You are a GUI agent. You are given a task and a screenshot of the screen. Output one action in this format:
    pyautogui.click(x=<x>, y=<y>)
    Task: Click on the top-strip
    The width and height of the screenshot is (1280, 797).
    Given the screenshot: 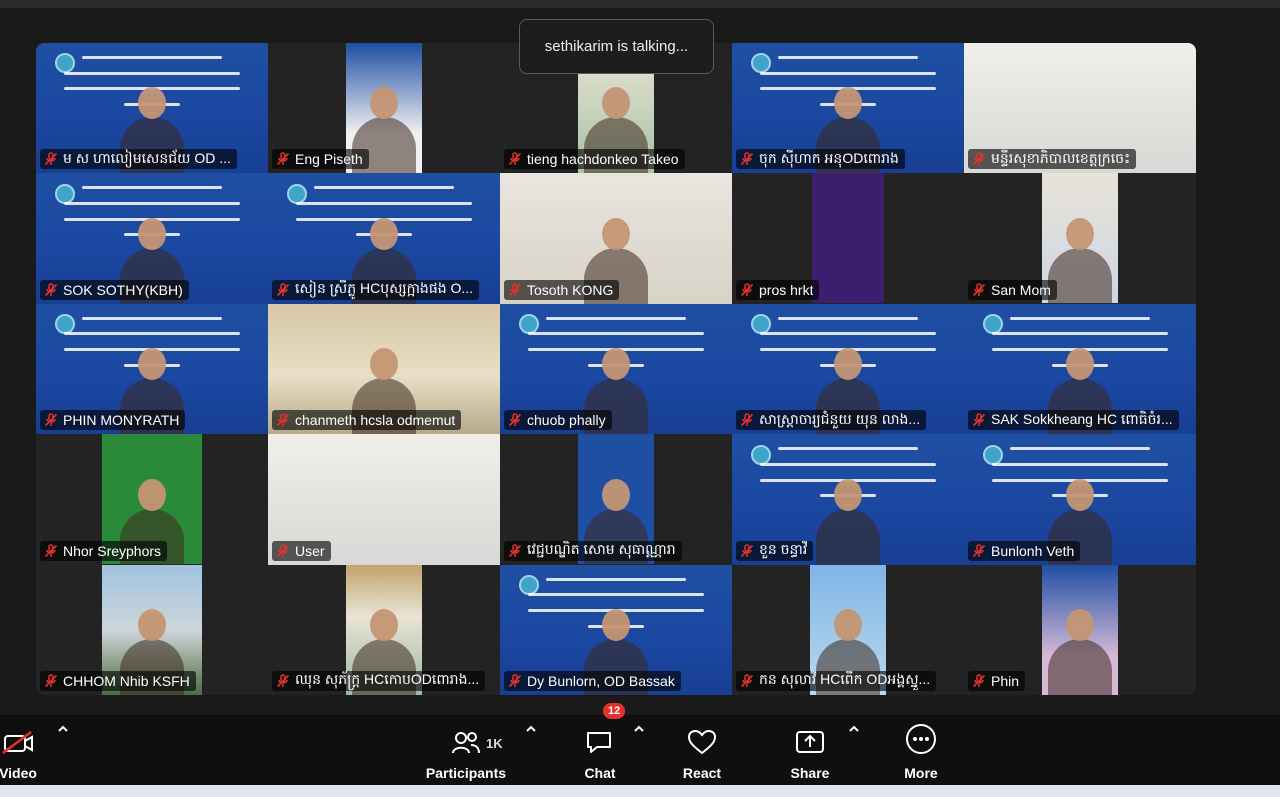 What is the action you would take?
    pyautogui.click(x=640, y=4)
    